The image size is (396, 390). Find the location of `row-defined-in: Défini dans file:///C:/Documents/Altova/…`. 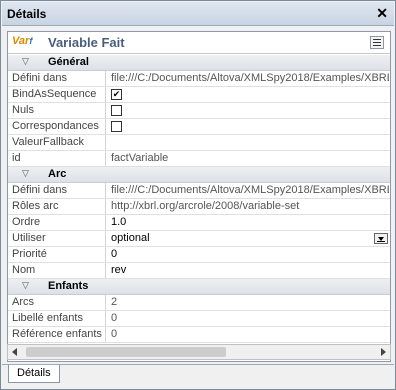

row-defined-in: Défini dans file:///C:/Documents/Altova/… is located at coordinates (199, 79).